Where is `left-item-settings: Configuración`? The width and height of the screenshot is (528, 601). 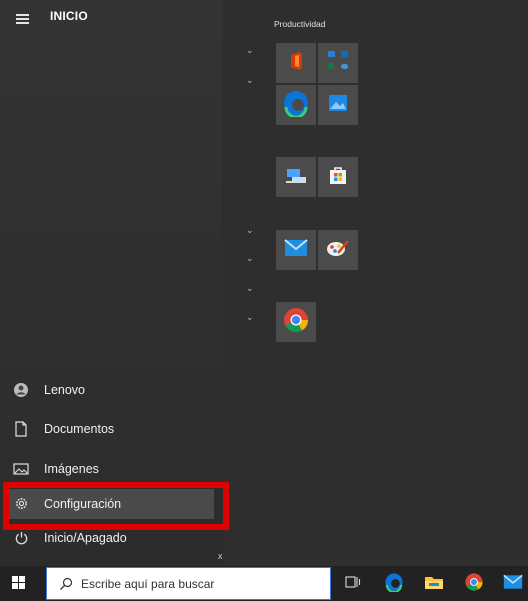 left-item-settings: Configuración is located at coordinates (111, 503).